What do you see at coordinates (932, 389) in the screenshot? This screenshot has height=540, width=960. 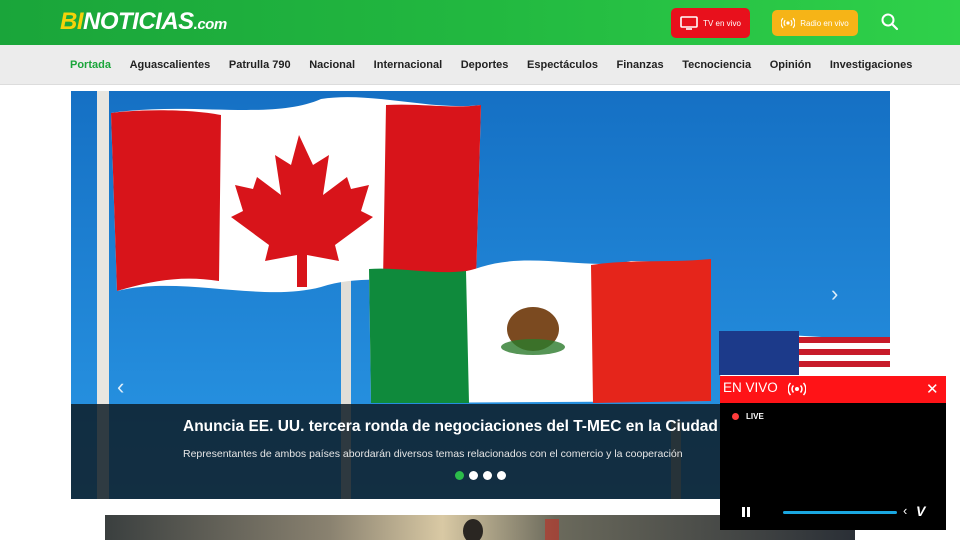 I see `close-icon: ✕` at bounding box center [932, 389].